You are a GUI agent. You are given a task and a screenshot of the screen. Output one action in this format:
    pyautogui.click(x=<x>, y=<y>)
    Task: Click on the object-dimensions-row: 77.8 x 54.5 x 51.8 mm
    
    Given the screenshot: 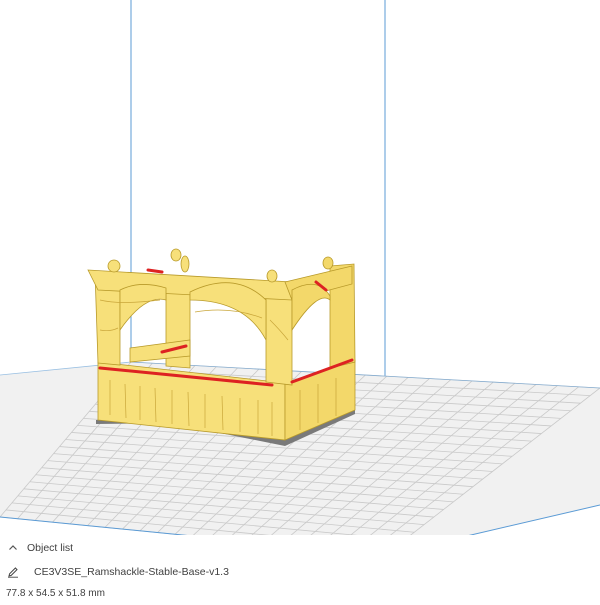 What is the action you would take?
    pyautogui.click(x=55, y=593)
    